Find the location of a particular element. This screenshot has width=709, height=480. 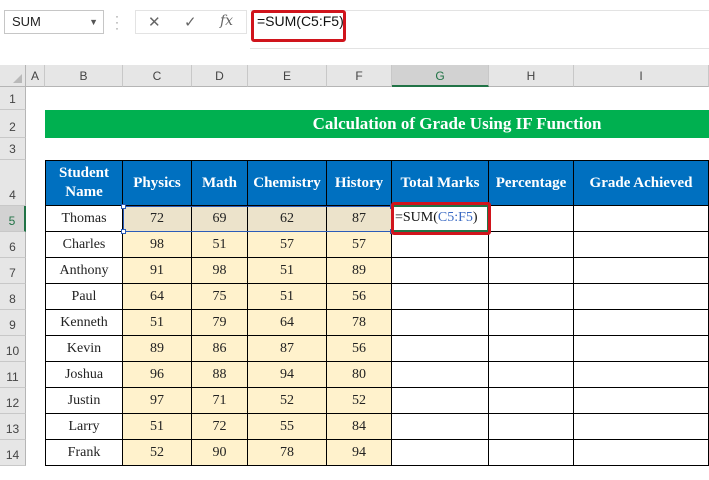

row-header-5: 5 is located at coordinates (13, 219).